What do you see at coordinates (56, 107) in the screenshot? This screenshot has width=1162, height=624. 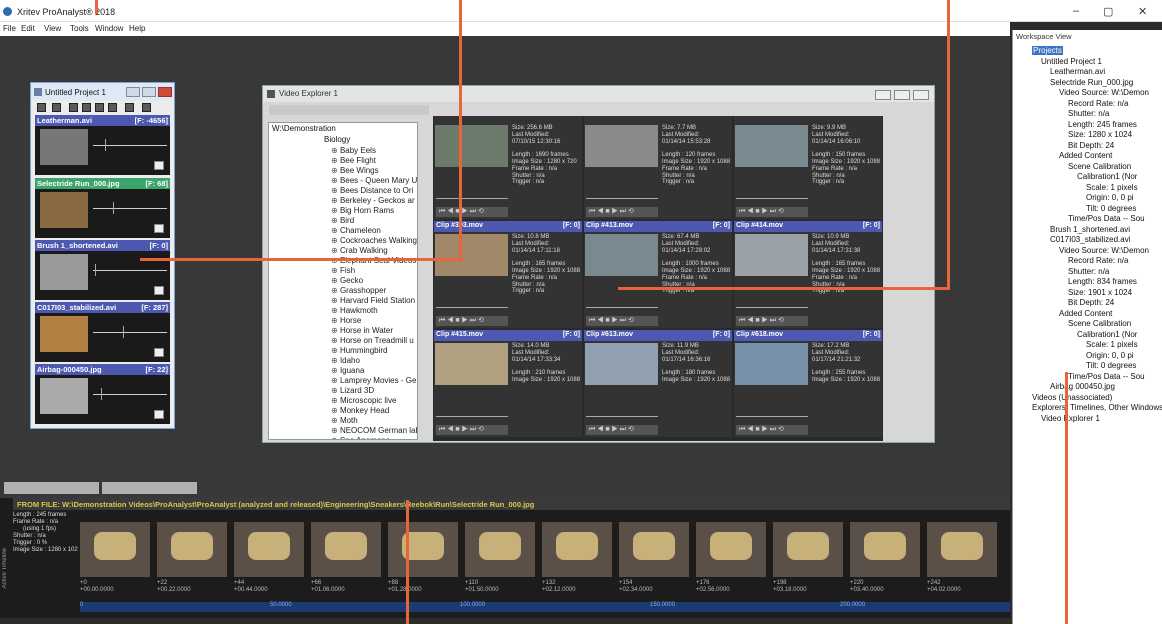 I see `save-all-icon` at bounding box center [56, 107].